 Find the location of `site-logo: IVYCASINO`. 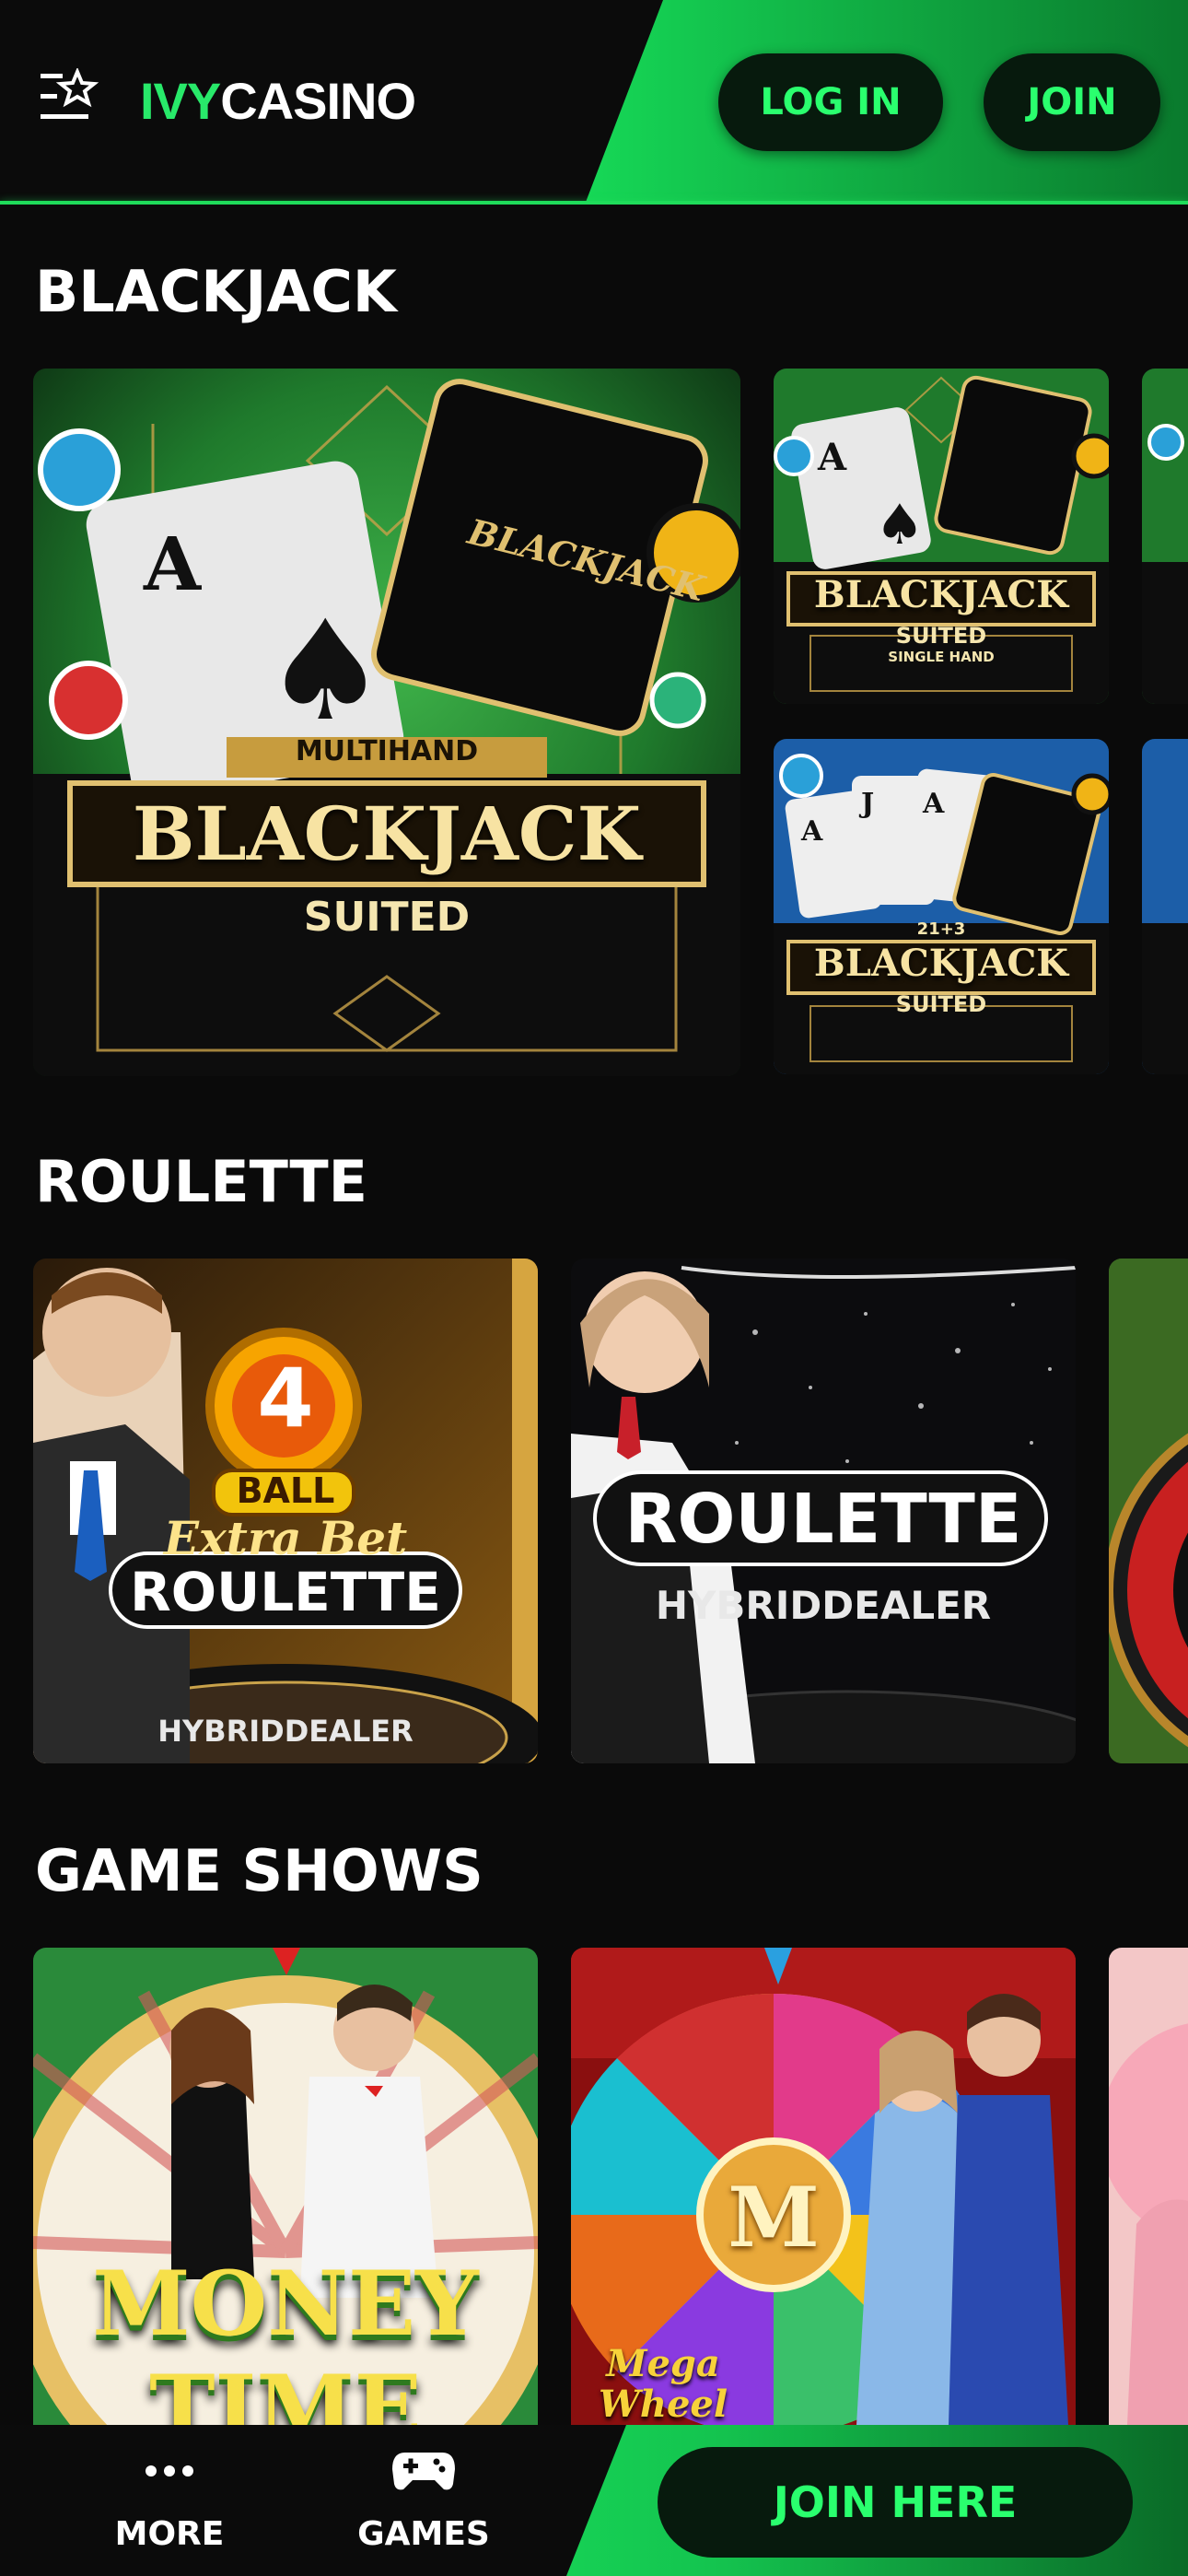

site-logo: IVYCASINO is located at coordinates (278, 101).